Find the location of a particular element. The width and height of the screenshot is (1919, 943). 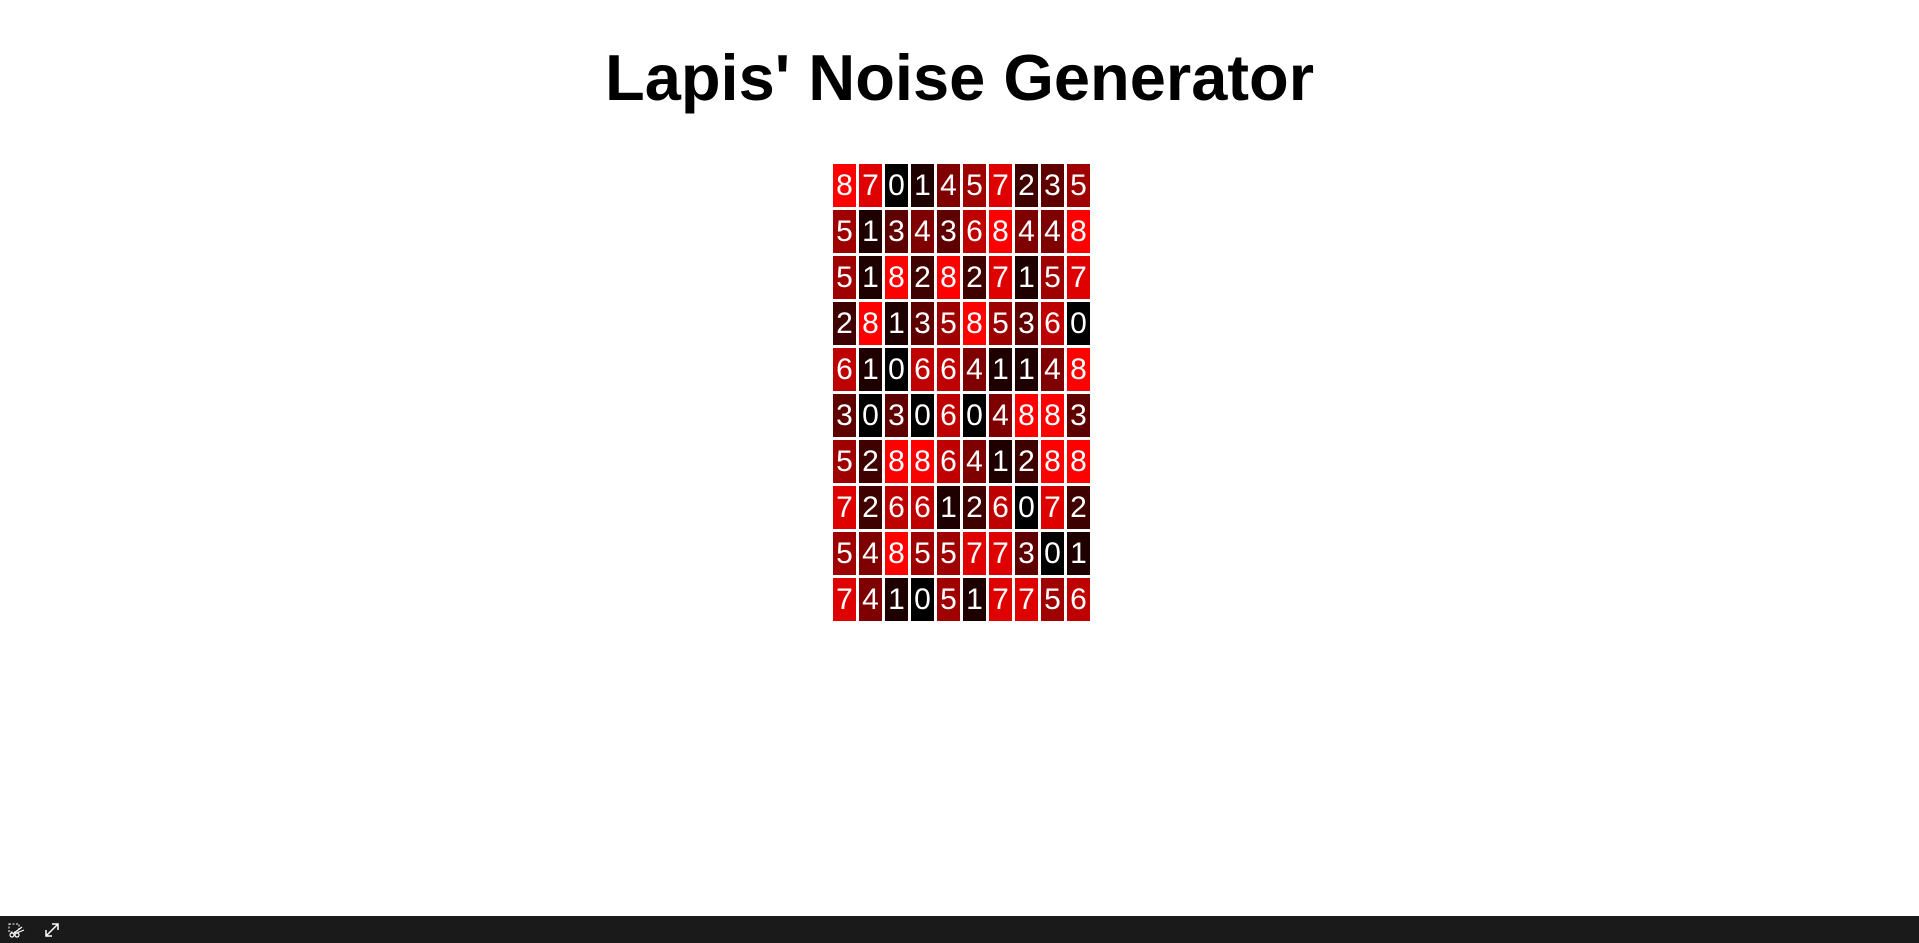

scissors-select-icon is located at coordinates (17, 930).